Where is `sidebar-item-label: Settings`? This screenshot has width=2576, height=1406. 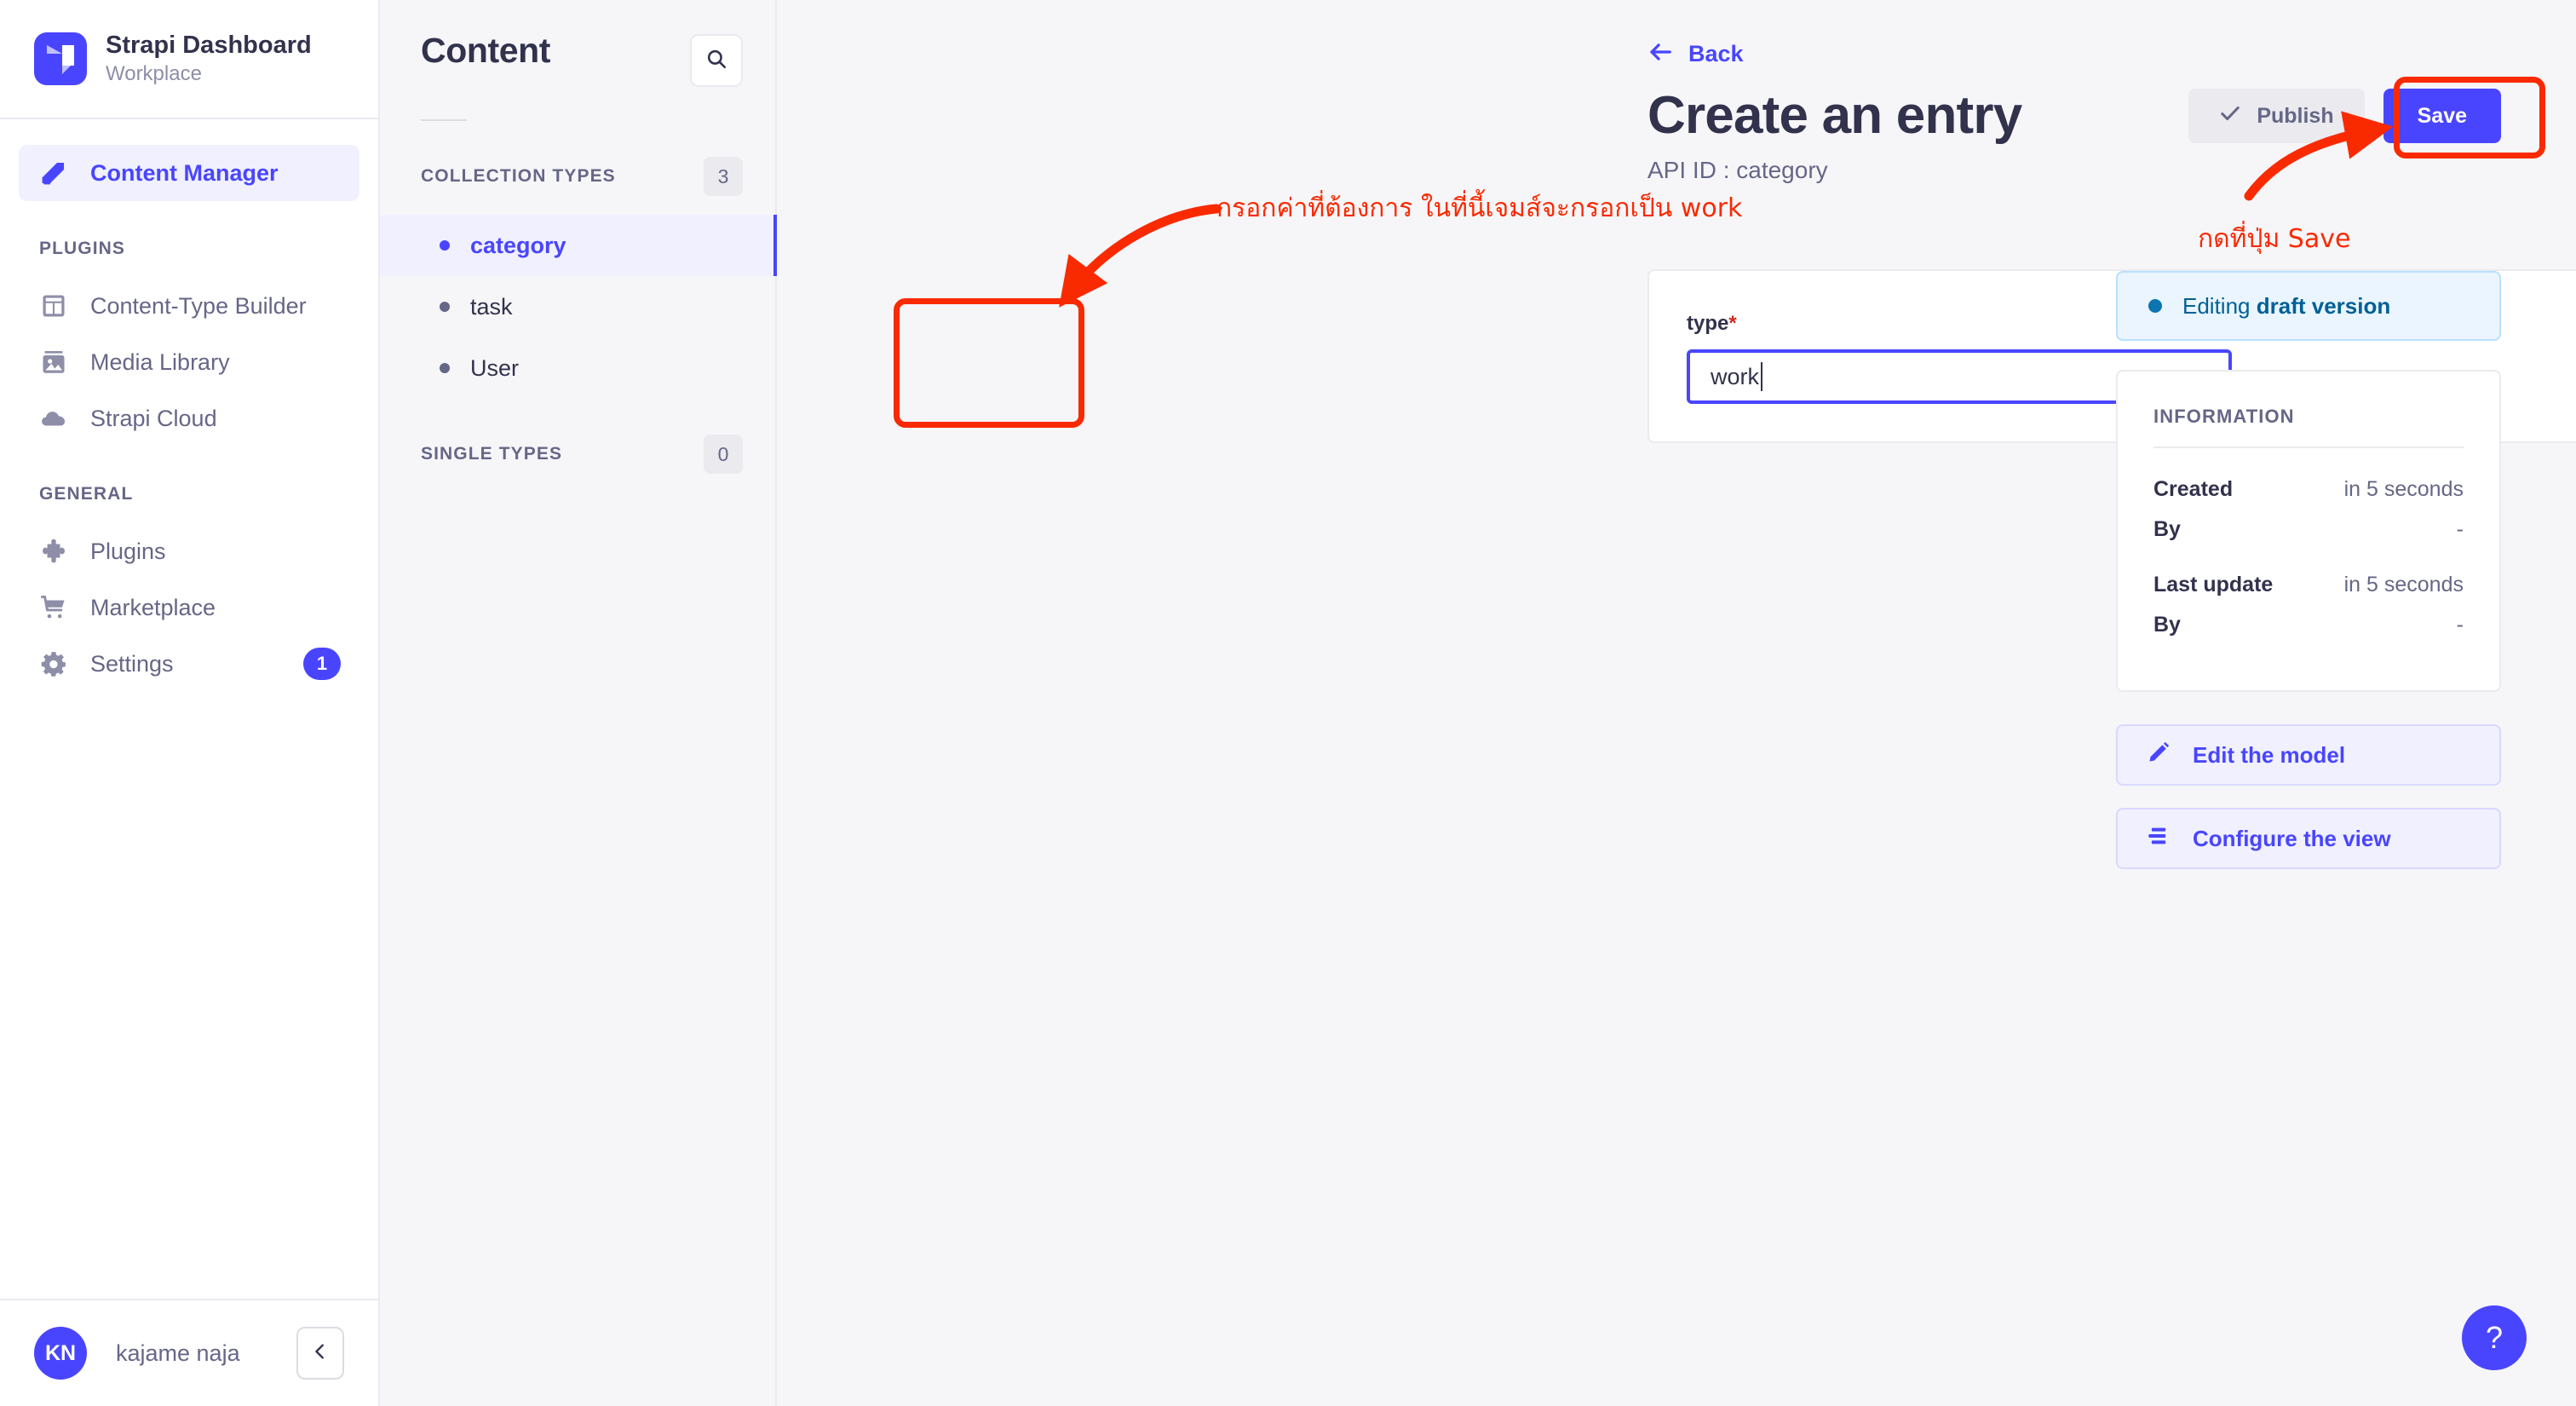
sidebar-item-label: Settings is located at coordinates (132, 663).